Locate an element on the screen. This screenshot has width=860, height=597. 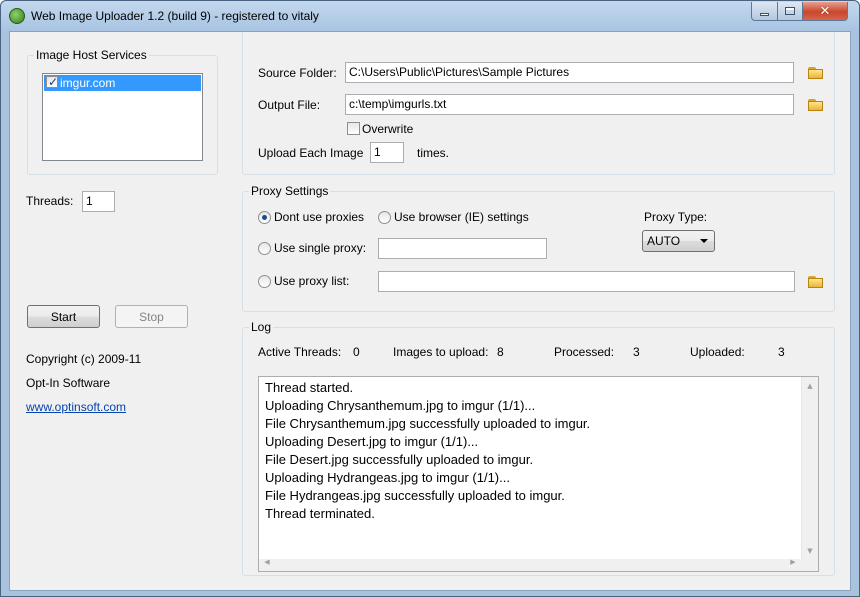
output-file-label: Output File: is located at coordinates (289, 105).